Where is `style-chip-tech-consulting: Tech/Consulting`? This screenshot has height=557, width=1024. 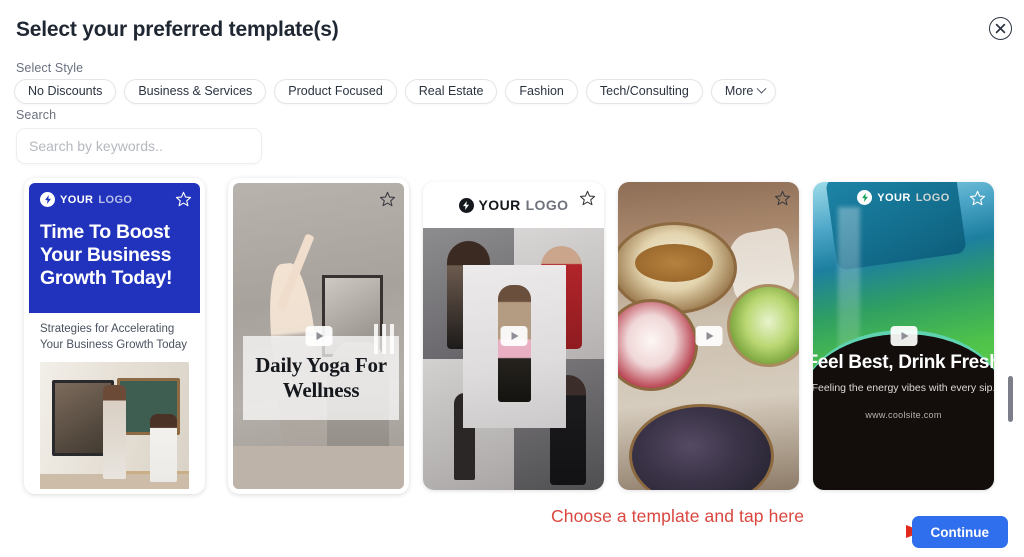
style-chip-tech-consulting: Tech/Consulting is located at coordinates (644, 91).